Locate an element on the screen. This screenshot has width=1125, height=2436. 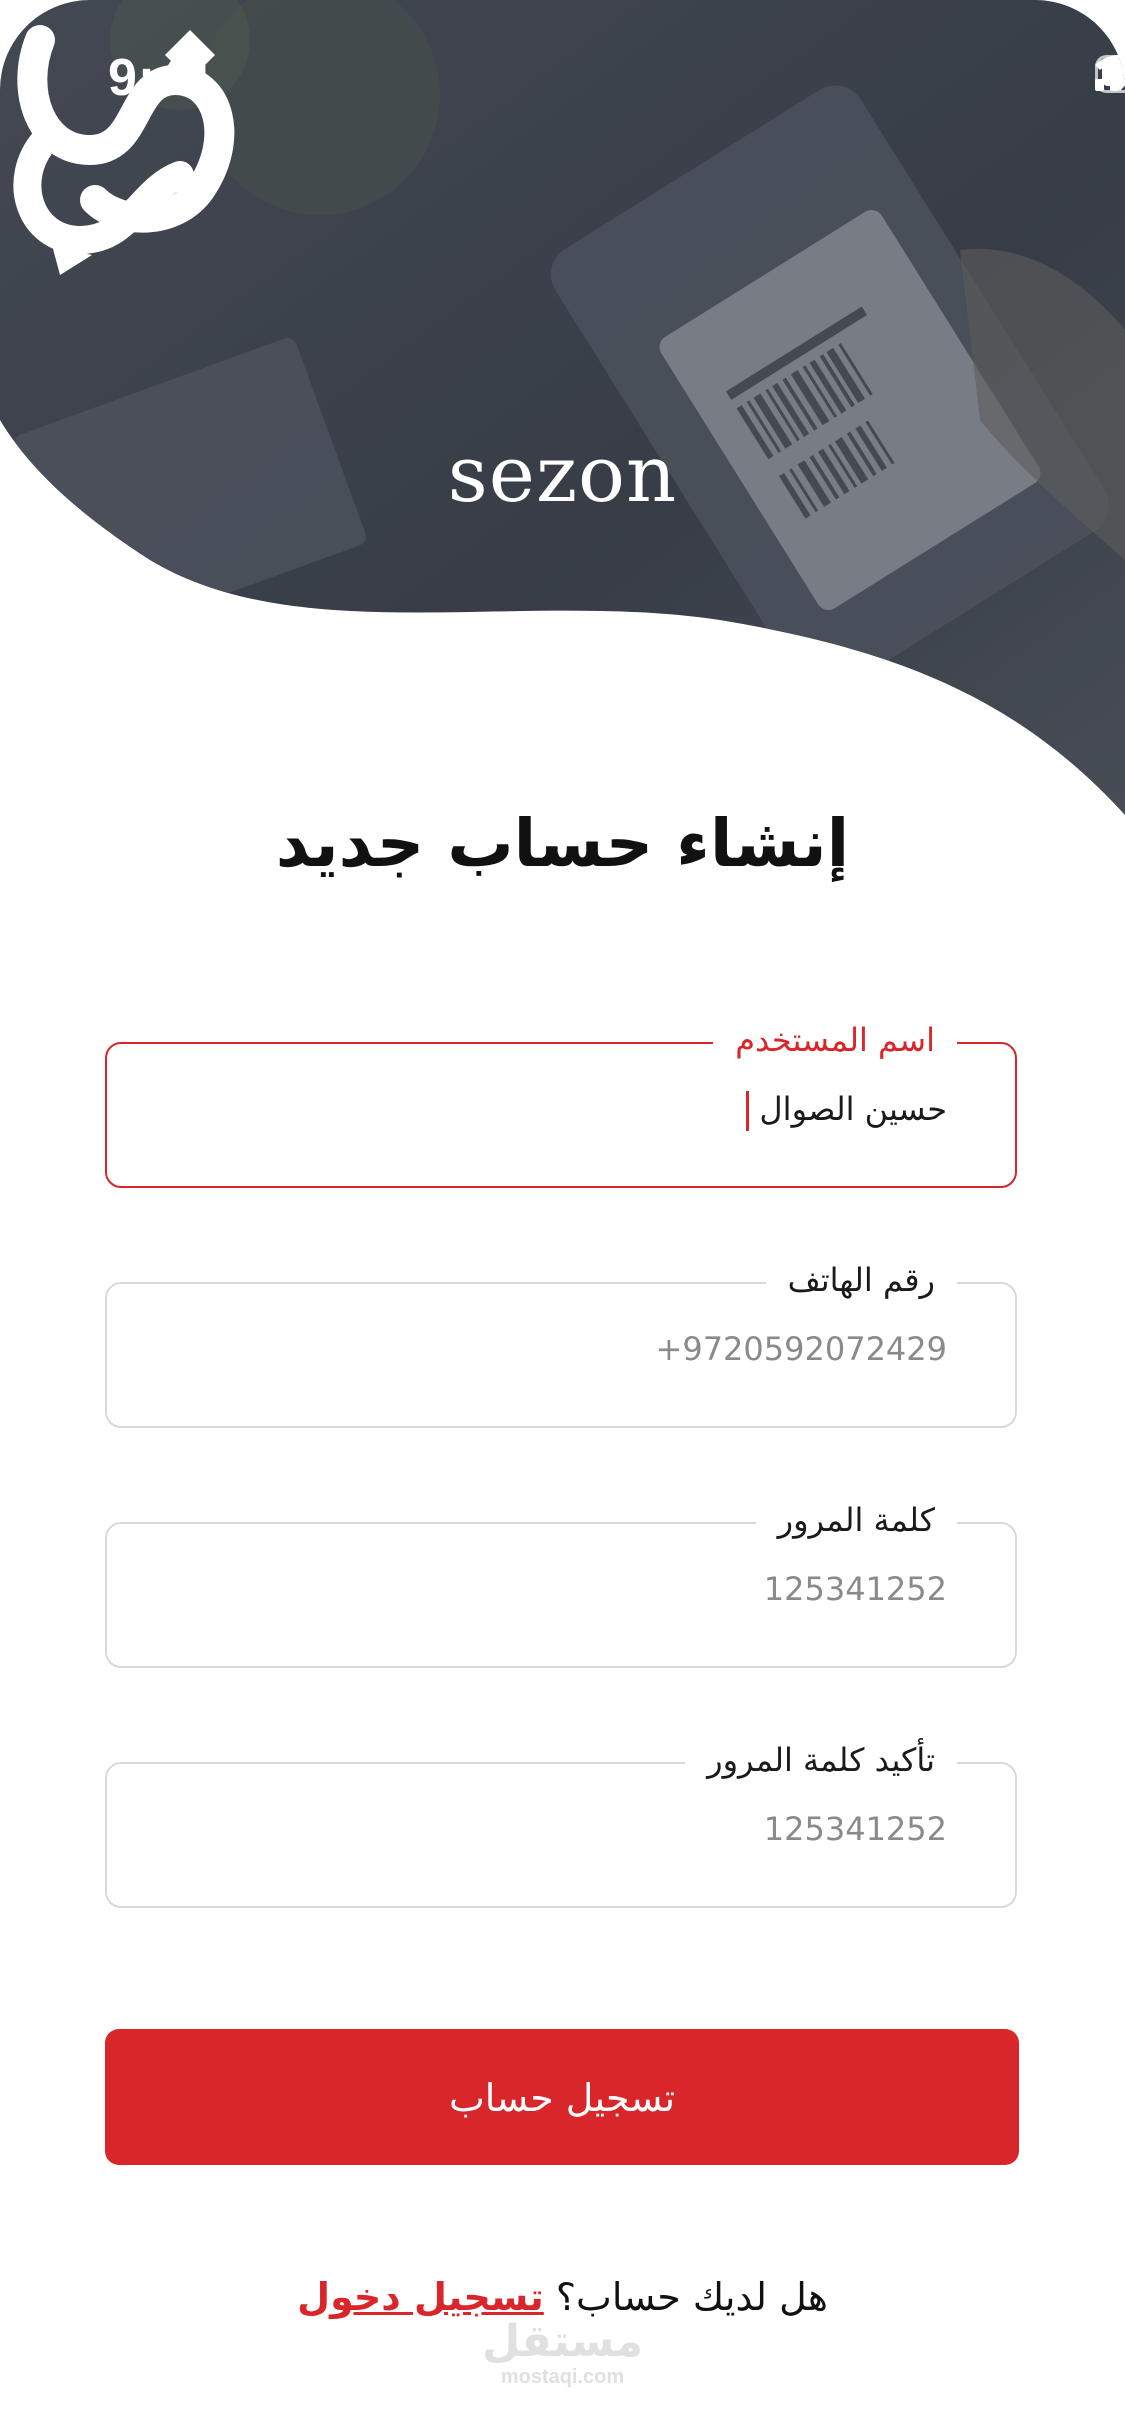
confirm-password-field: تأكيد كلمة المرور 125341252 is located at coordinates (561, 1821).